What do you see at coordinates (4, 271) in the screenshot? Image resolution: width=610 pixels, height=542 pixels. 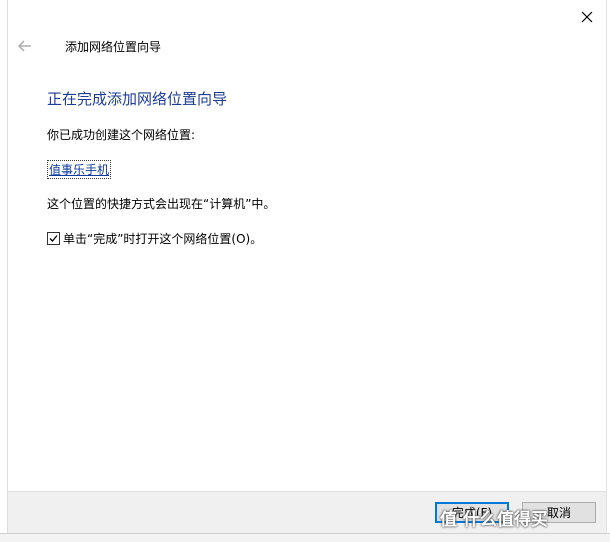 I see `left-window-edge` at bounding box center [4, 271].